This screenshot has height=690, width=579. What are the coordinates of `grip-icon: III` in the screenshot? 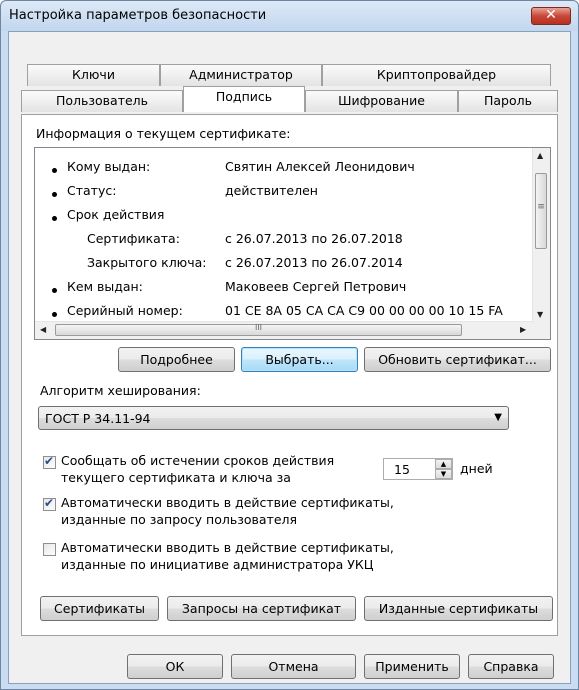 It's located at (258, 327).